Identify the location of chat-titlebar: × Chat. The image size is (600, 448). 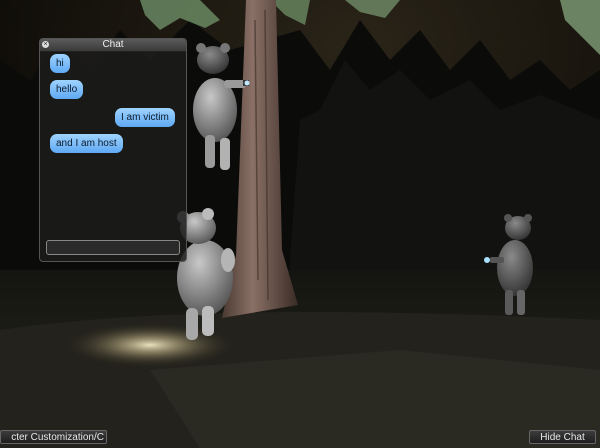
(113, 45).